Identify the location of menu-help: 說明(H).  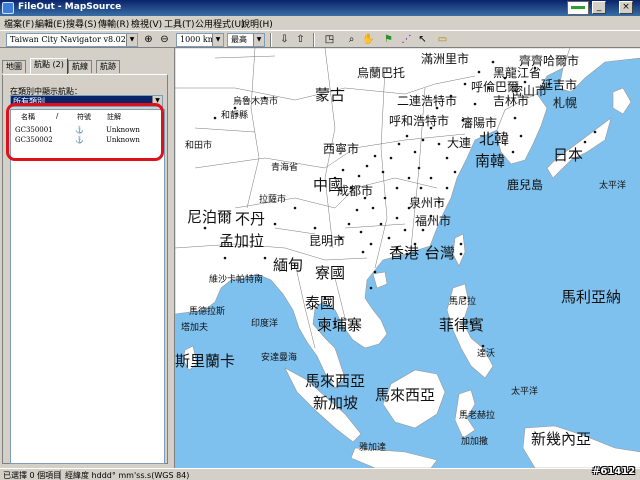
(257, 23).